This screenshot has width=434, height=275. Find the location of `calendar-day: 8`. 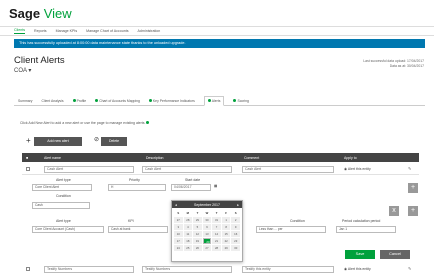

calendar-day: 8 is located at coordinates (226, 227).